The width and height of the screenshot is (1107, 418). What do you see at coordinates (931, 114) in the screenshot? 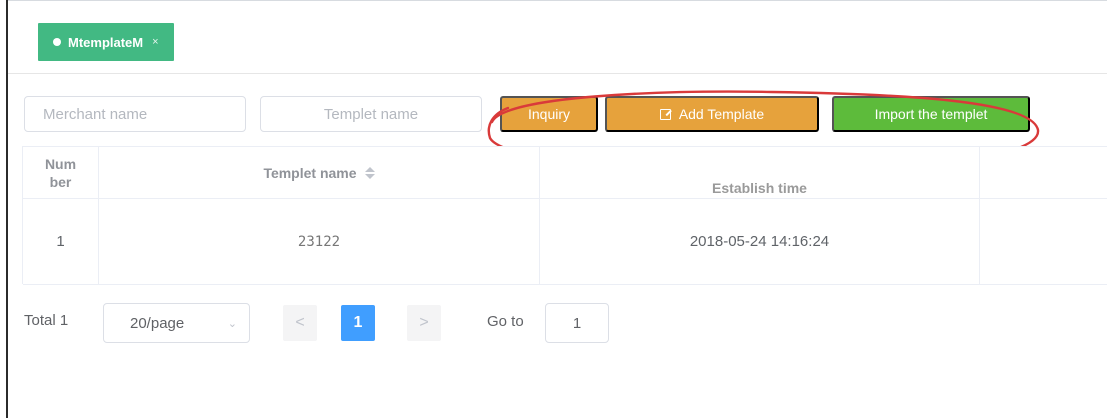
I see `import-templet-button: Import the templet` at bounding box center [931, 114].